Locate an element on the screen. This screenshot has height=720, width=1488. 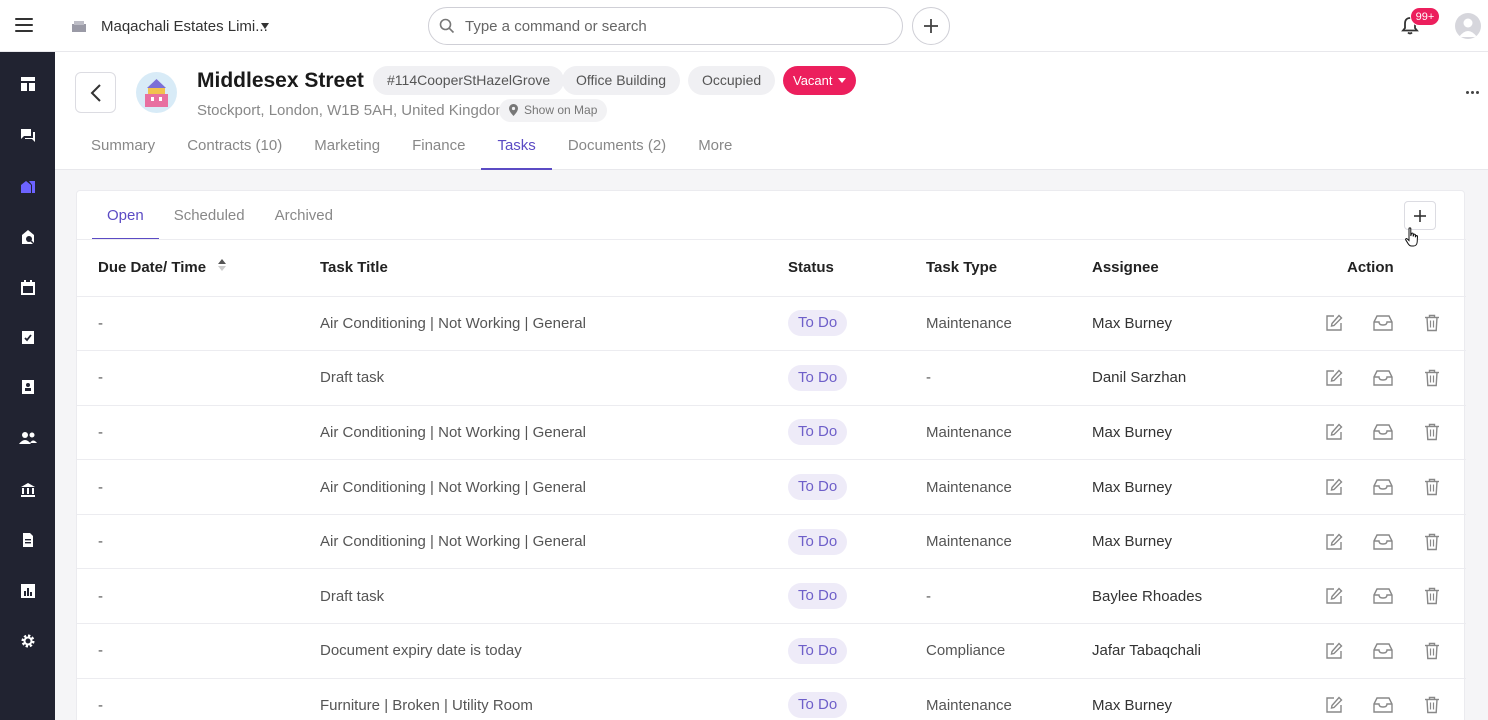
task-type-cell: Maintenance is located at coordinates (1009, 542).